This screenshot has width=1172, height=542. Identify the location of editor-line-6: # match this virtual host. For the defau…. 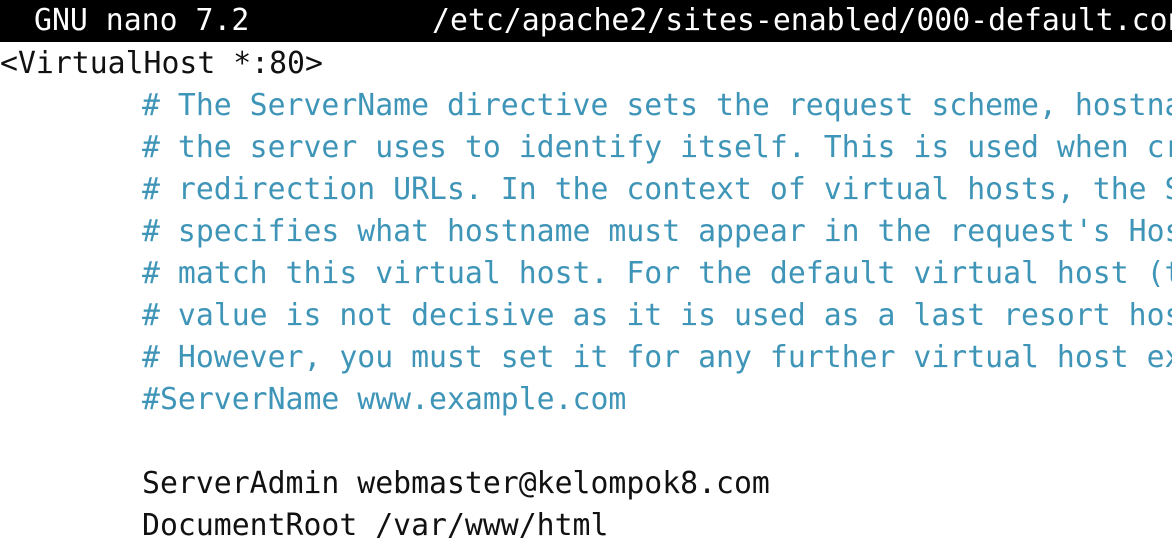
(657, 274).